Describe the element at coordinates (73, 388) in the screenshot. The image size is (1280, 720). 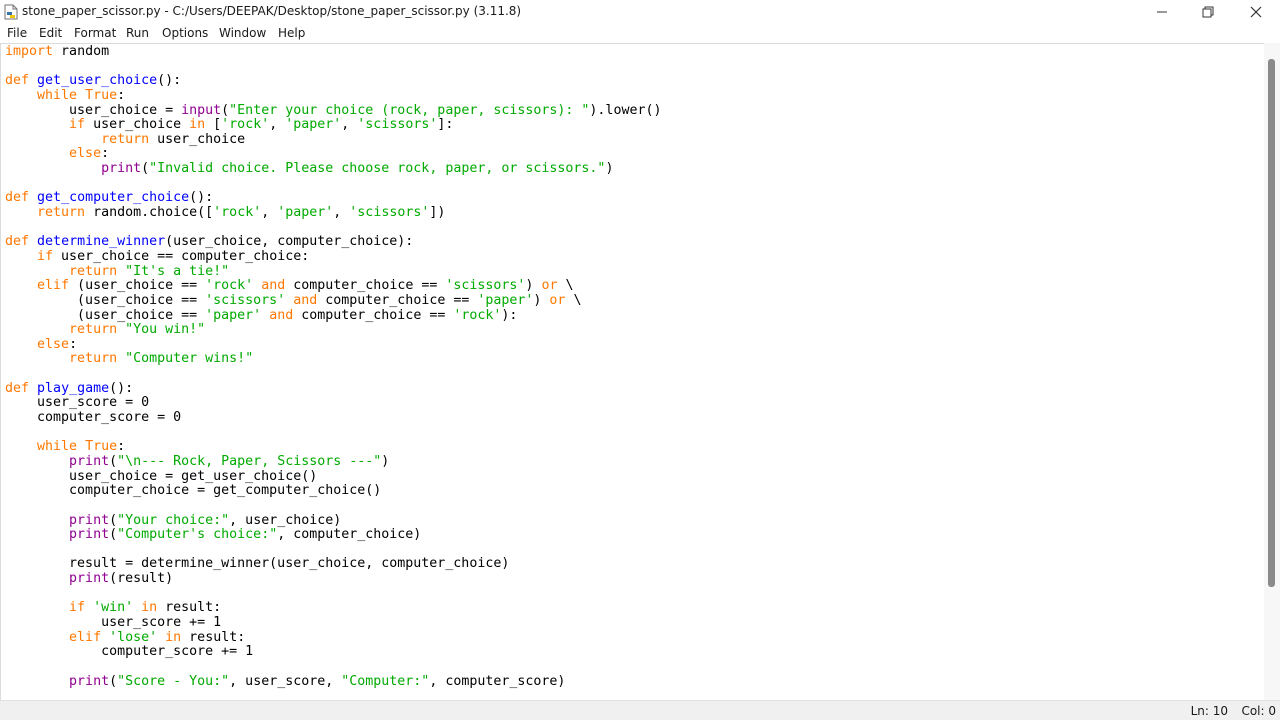
I see `code-token: play_game` at that location.